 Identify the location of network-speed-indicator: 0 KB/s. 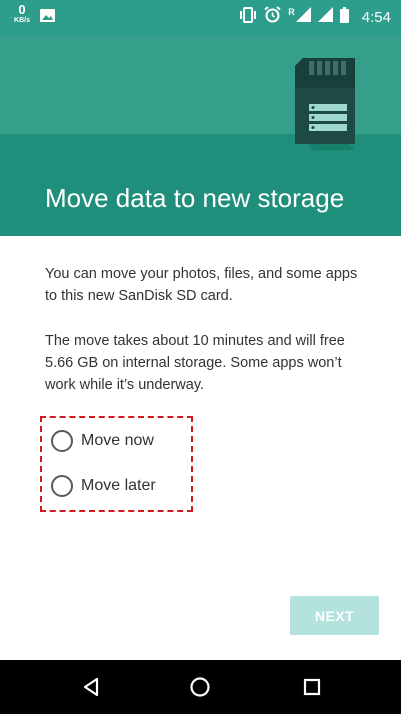
(22, 13).